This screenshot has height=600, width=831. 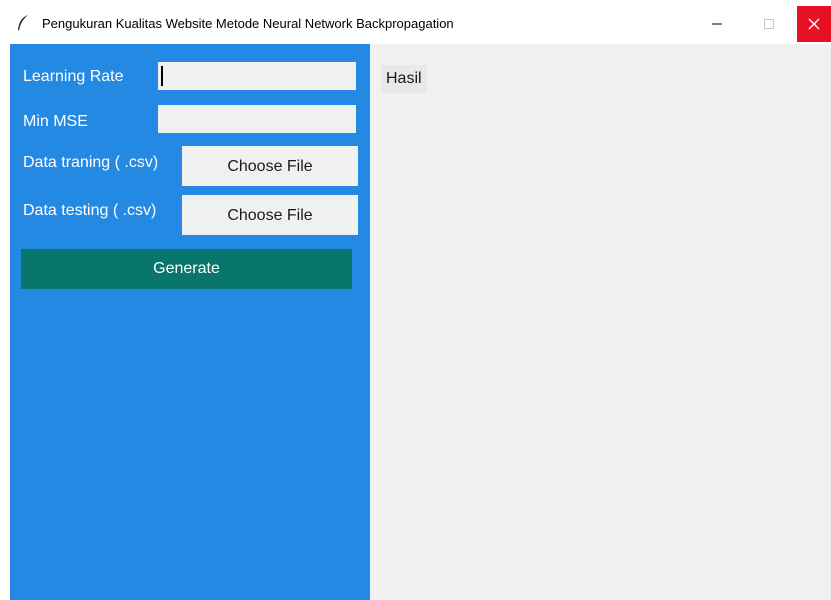 What do you see at coordinates (73, 76) in the screenshot?
I see `learning-rate-label: Learning Rate` at bounding box center [73, 76].